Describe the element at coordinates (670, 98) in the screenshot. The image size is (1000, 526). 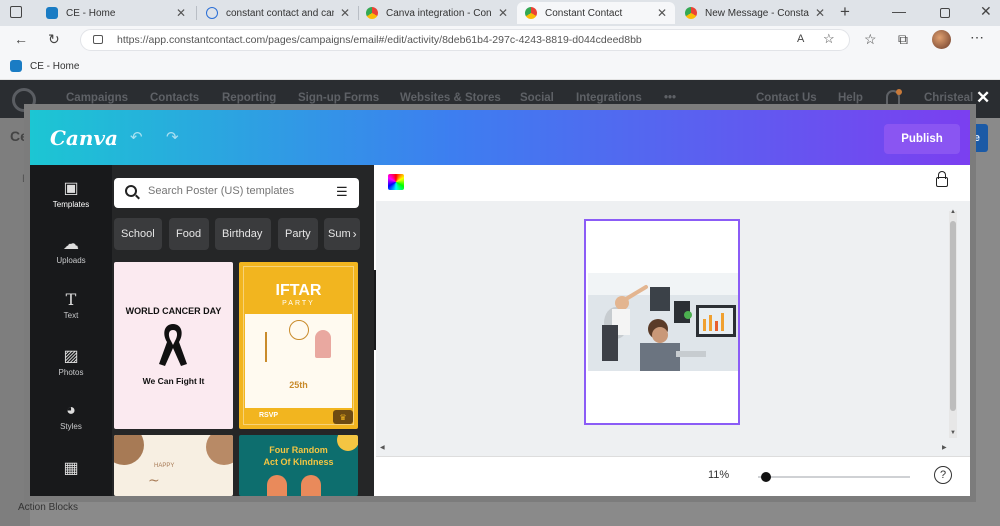
I see `nav-more: •••` at that location.